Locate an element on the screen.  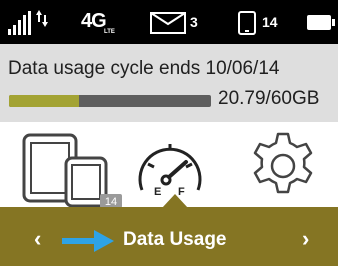
envelope-icon is located at coordinates (168, 23).